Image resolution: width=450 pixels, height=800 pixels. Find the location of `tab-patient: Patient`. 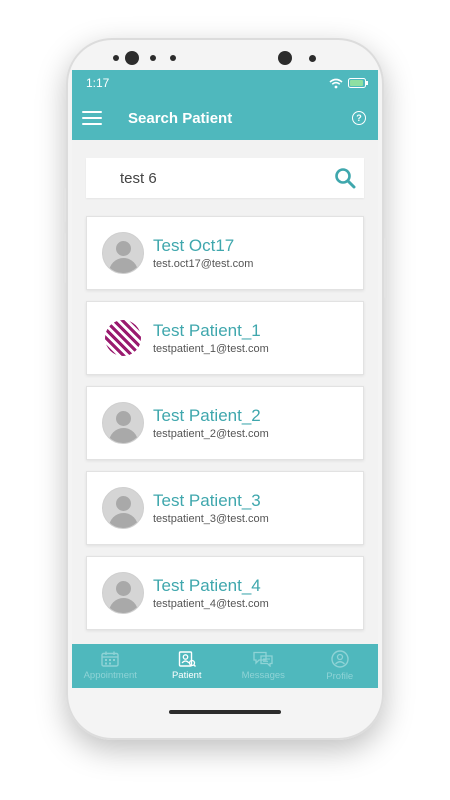

tab-patient: Patient is located at coordinates (187, 666).